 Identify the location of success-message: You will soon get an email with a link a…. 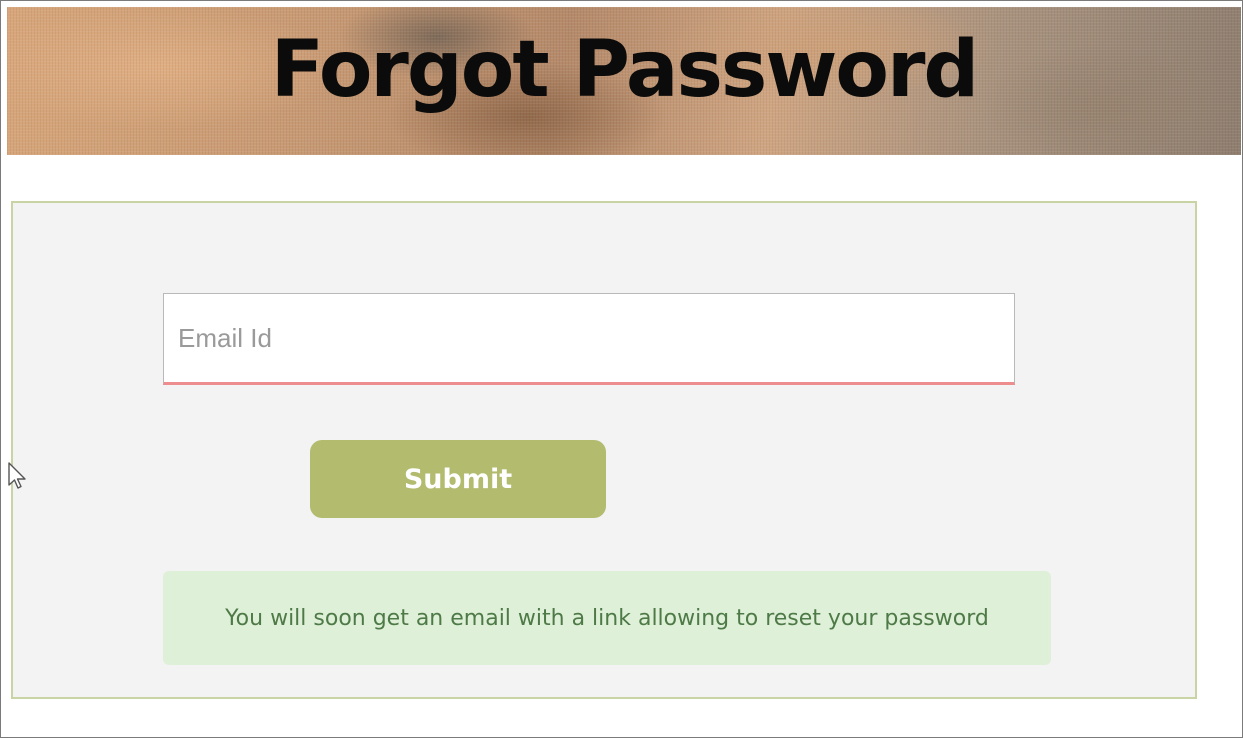
(607, 618).